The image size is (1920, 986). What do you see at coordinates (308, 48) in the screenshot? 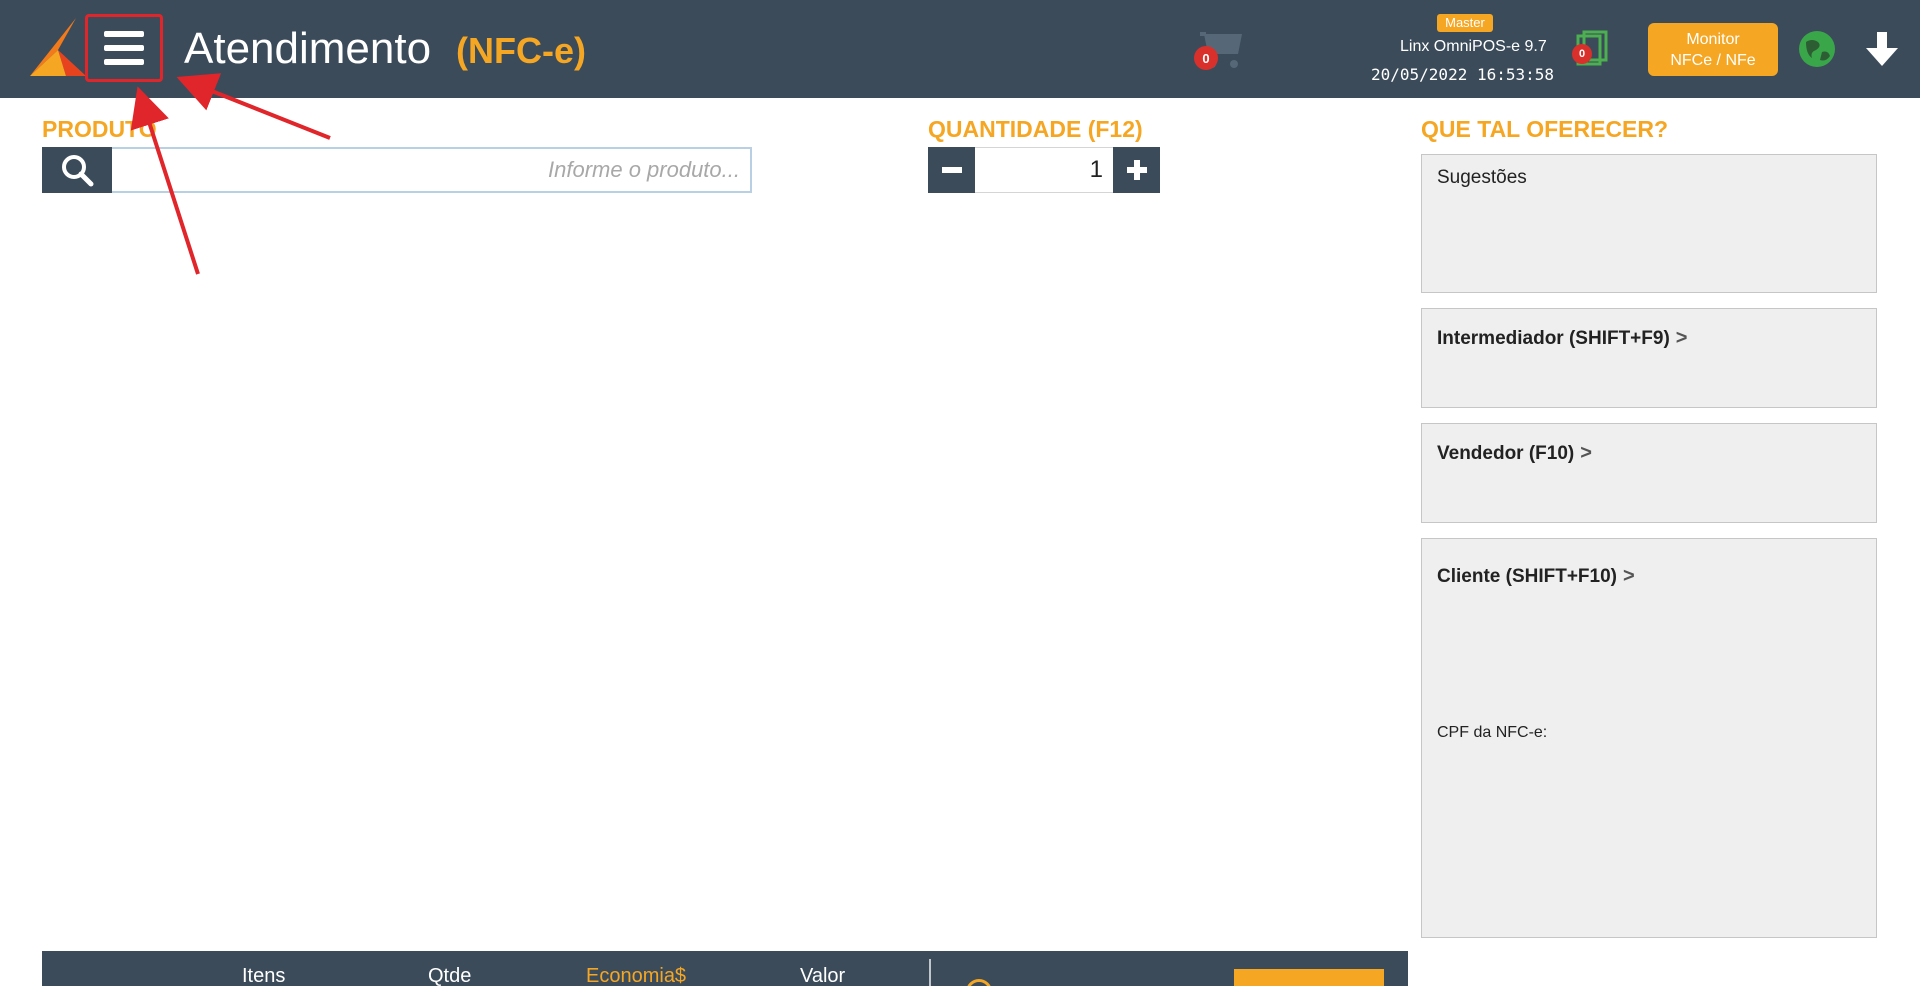
I see `page-title: Atendimento` at bounding box center [308, 48].